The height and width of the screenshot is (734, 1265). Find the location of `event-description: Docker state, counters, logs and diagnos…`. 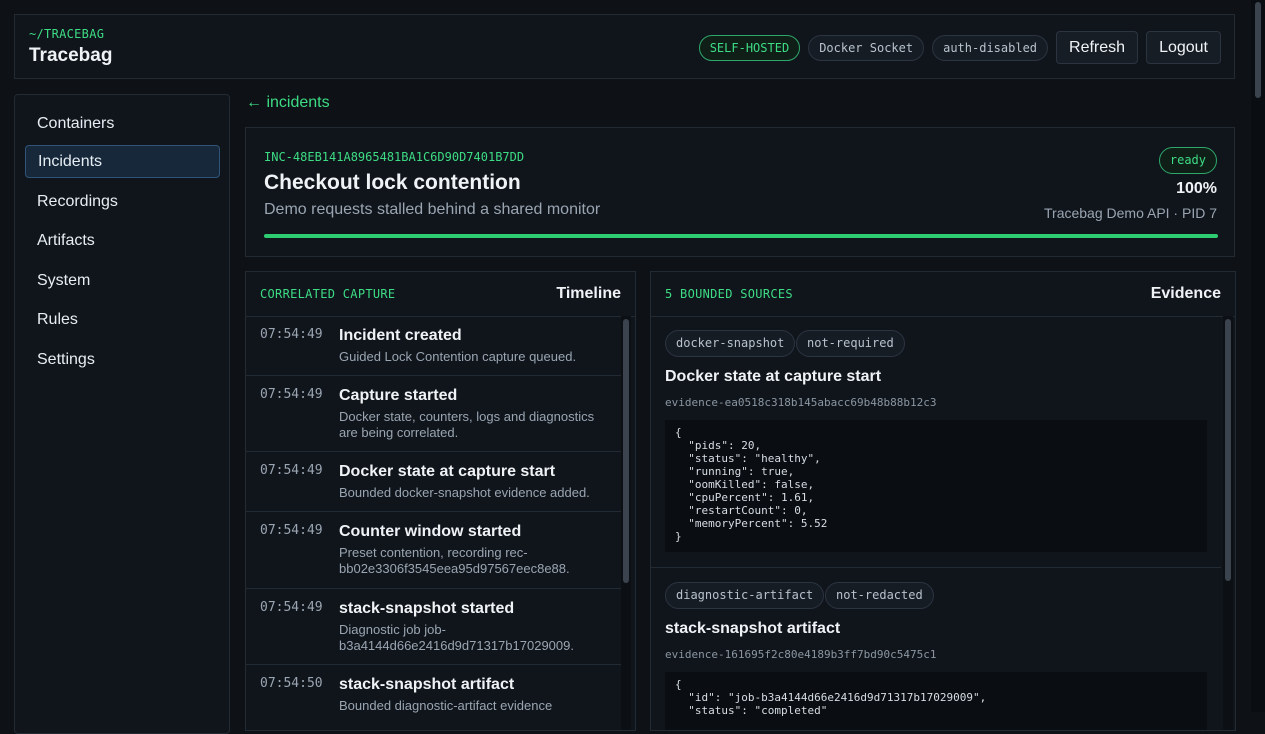

event-description: Docker state, counters, logs and diagnos… is located at coordinates (467, 424).